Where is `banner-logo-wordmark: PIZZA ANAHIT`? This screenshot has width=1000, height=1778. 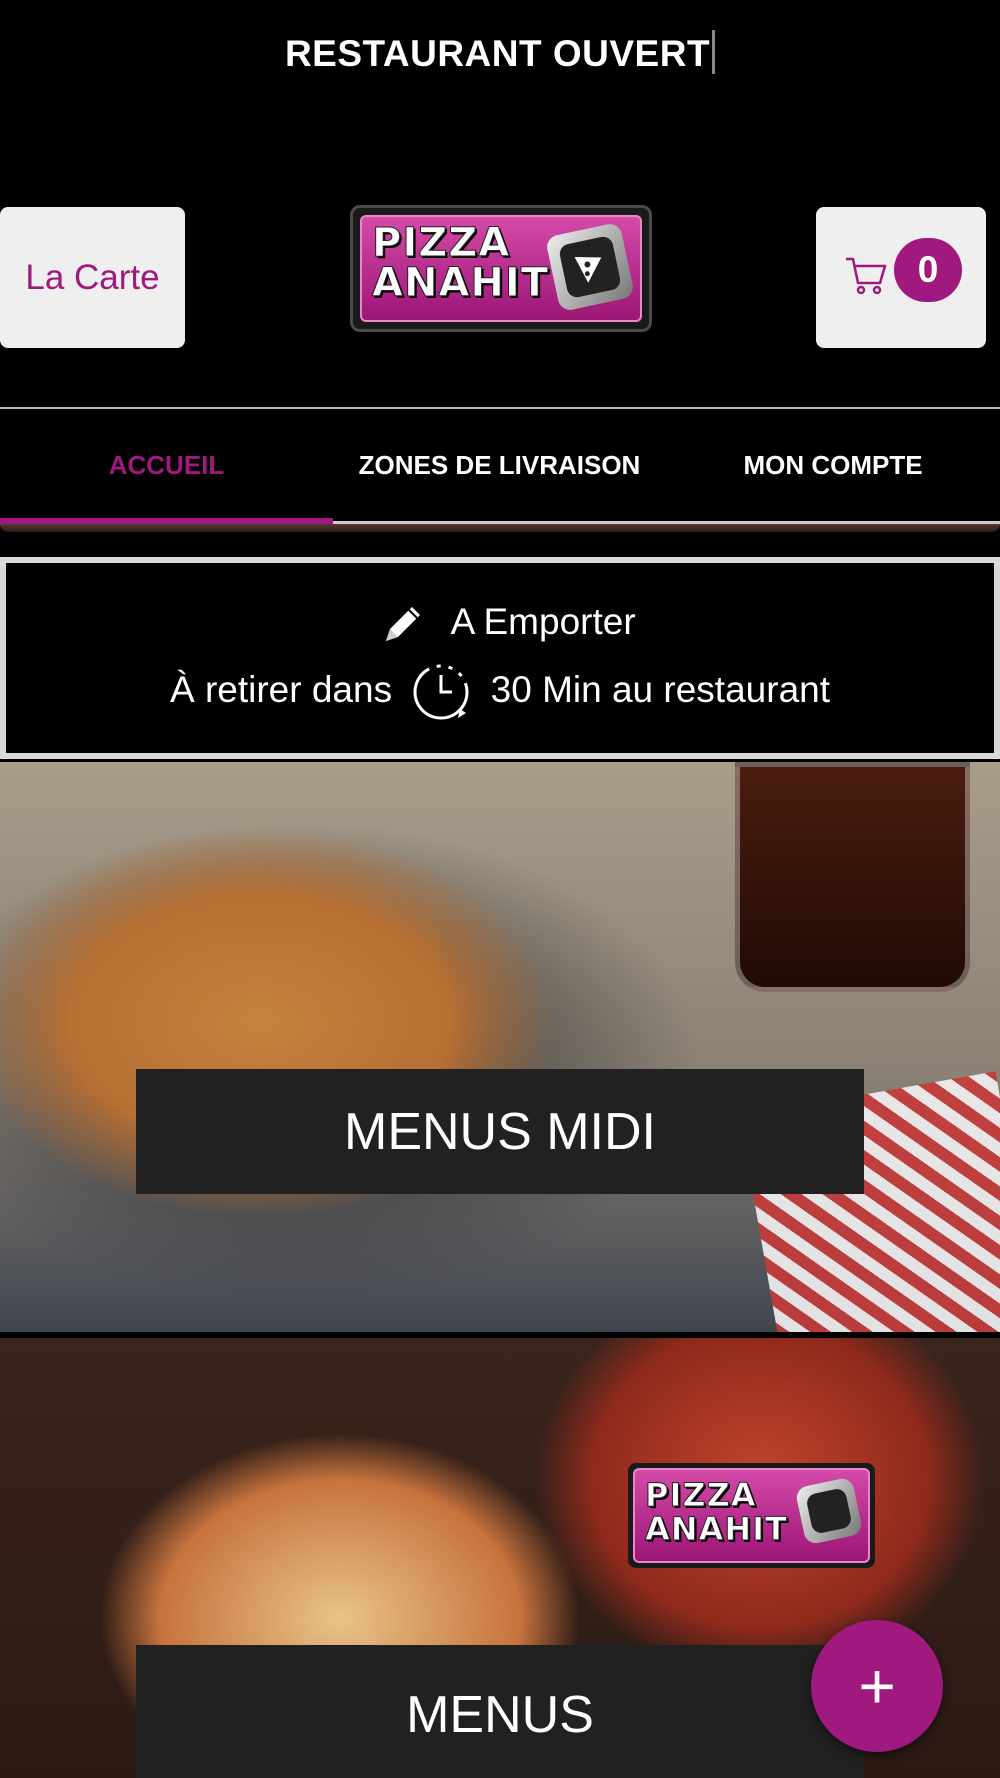 banner-logo-wordmark: PIZZA ANAHIT is located at coordinates (716, 1512).